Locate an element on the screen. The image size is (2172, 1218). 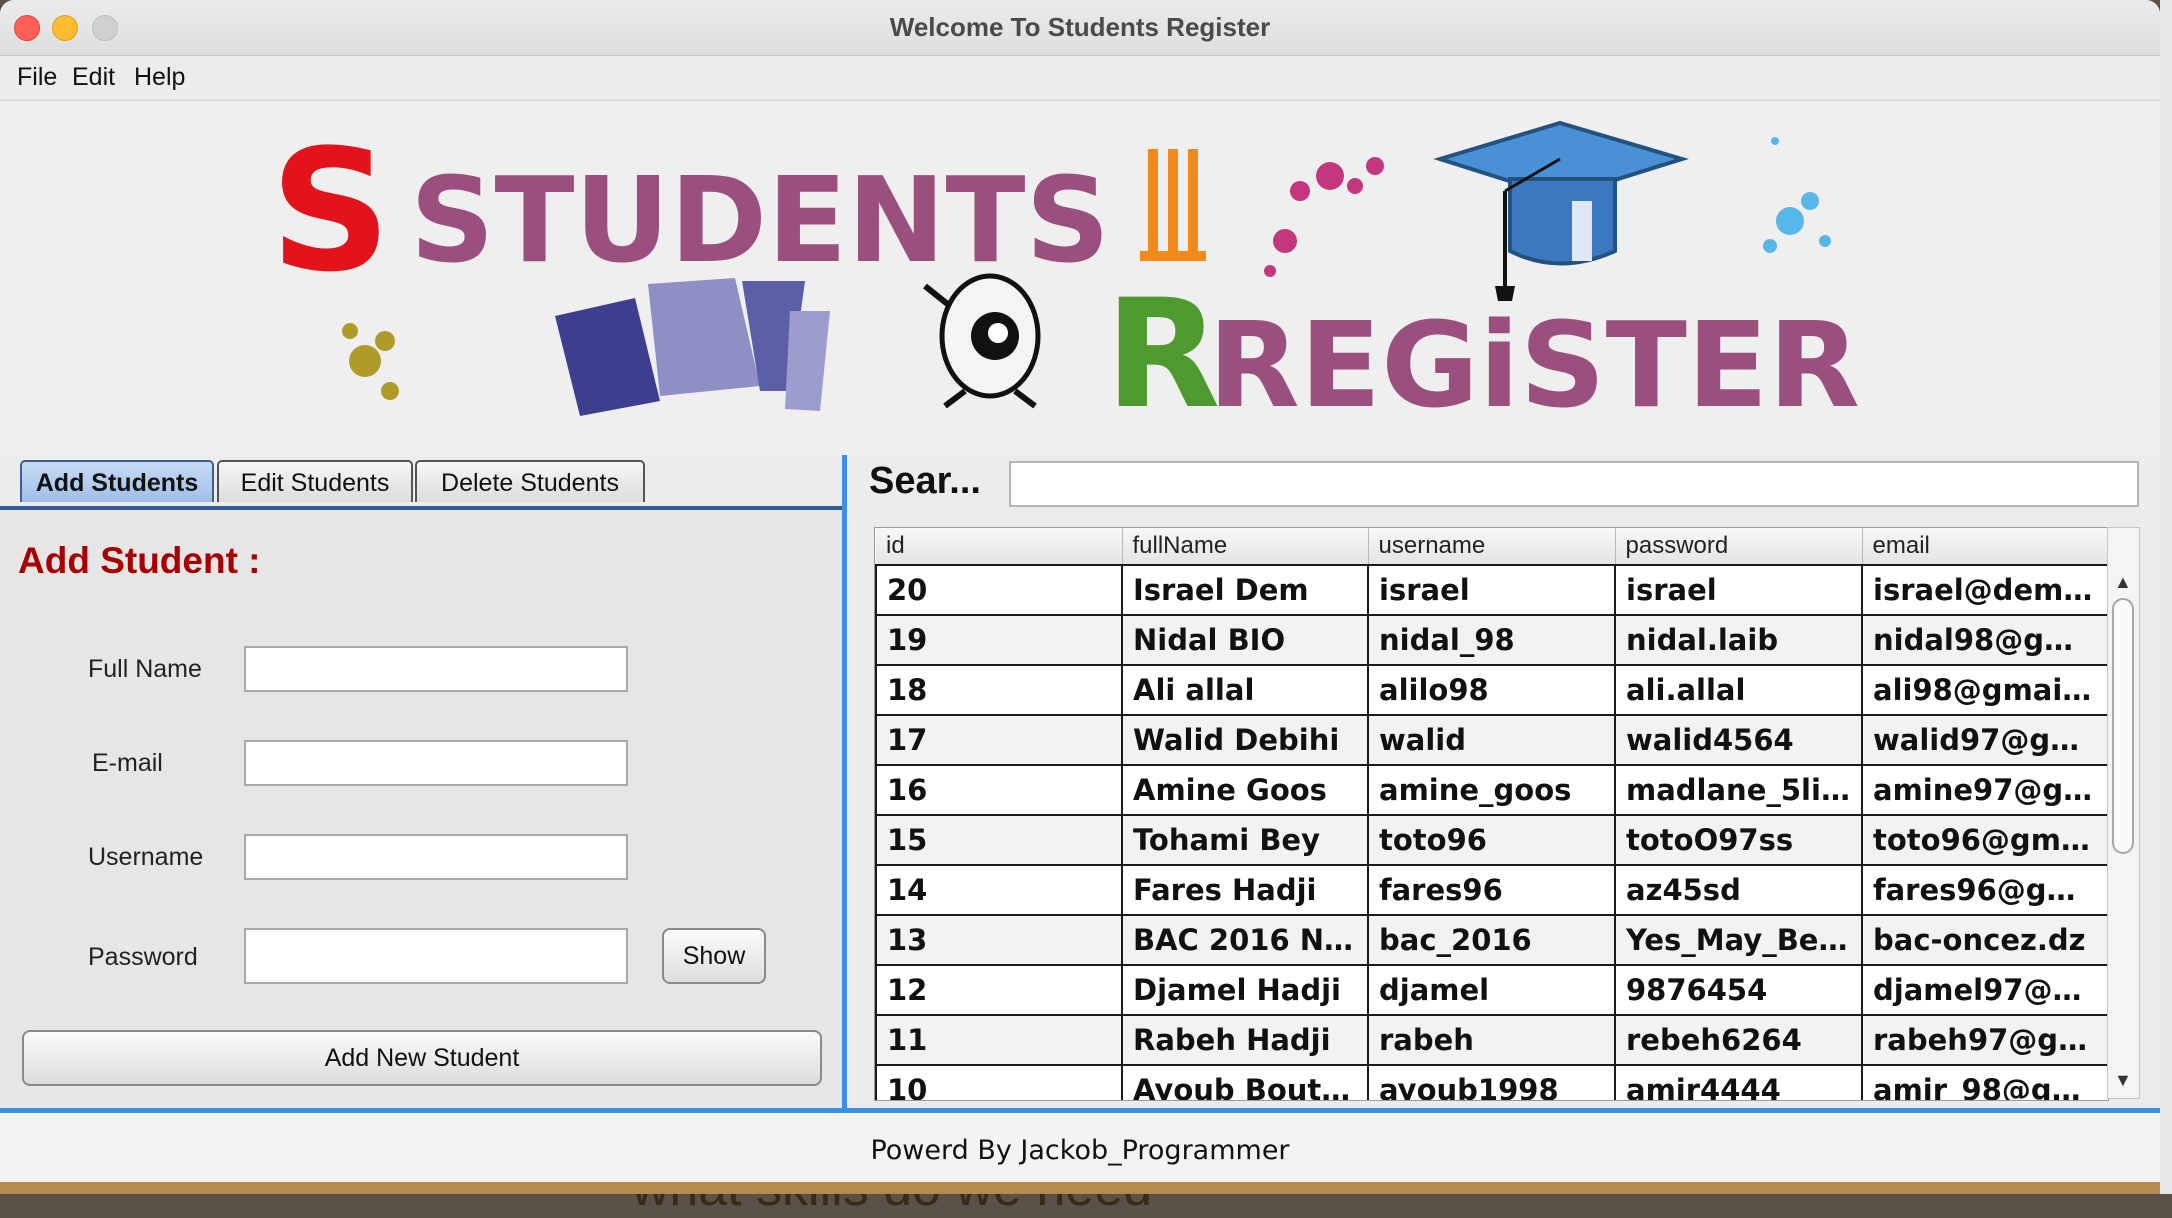
cell-username: ayoub1998 is located at coordinates (1491, 1082).